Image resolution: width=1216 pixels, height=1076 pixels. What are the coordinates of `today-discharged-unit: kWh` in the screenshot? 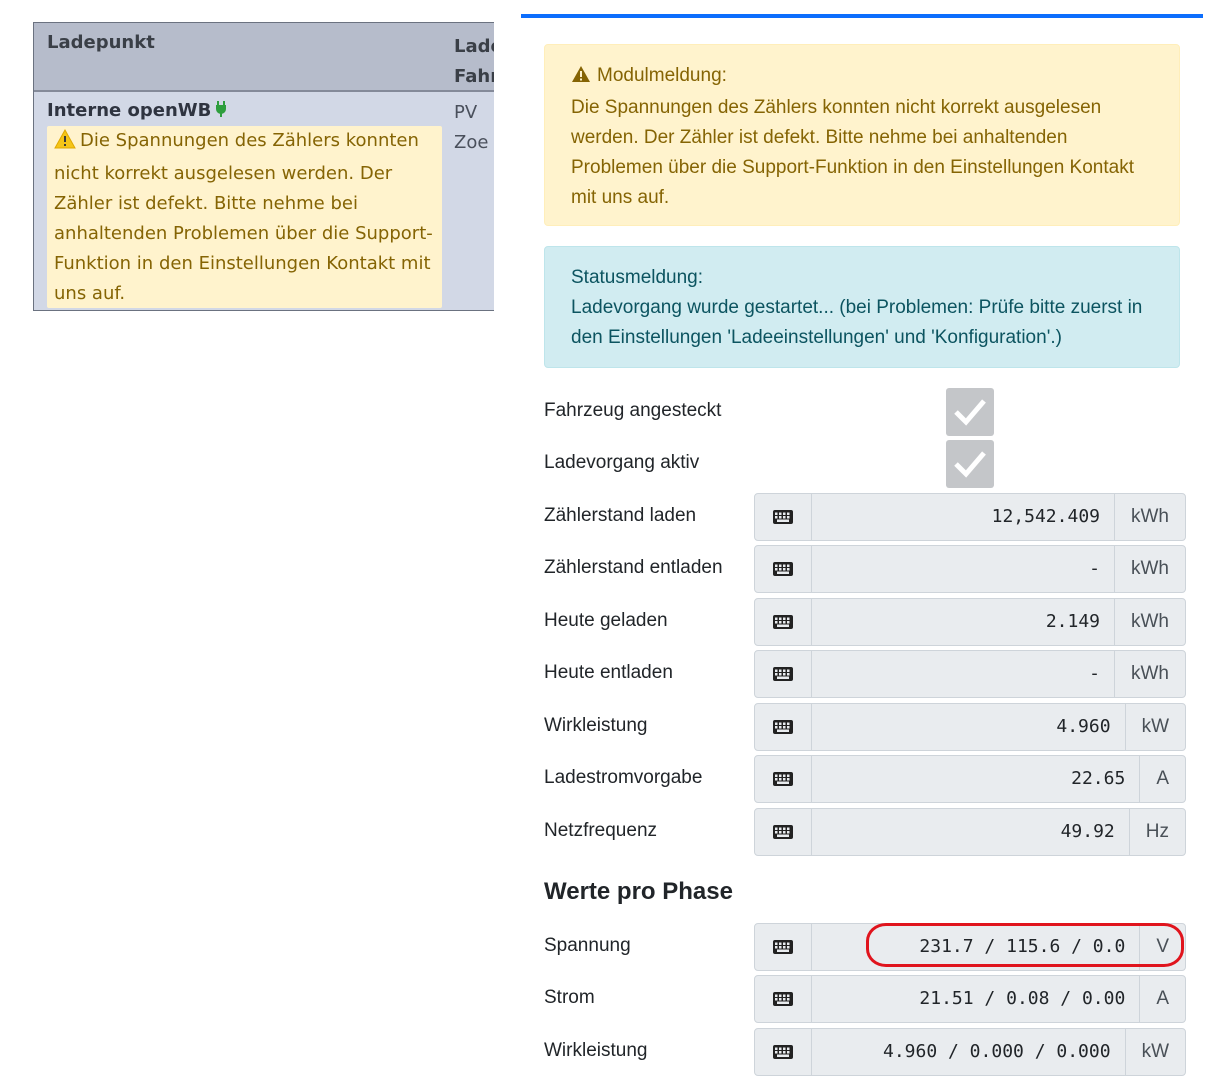 It's located at (1149, 674).